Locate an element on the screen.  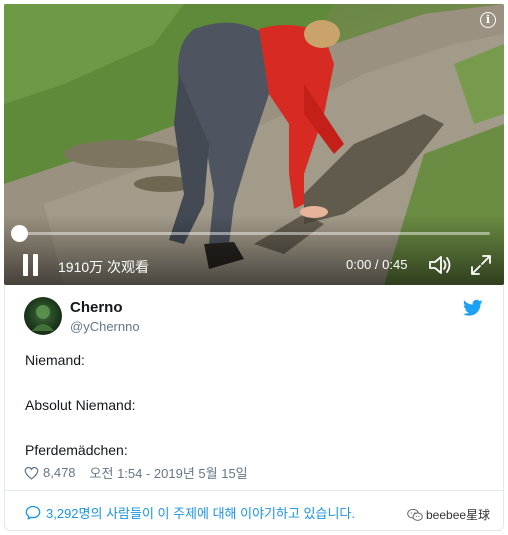
conversation-text: 3,292명의 사람들이 이 주제에 대해 이야기하고 있습니다. is located at coordinates (200, 512).